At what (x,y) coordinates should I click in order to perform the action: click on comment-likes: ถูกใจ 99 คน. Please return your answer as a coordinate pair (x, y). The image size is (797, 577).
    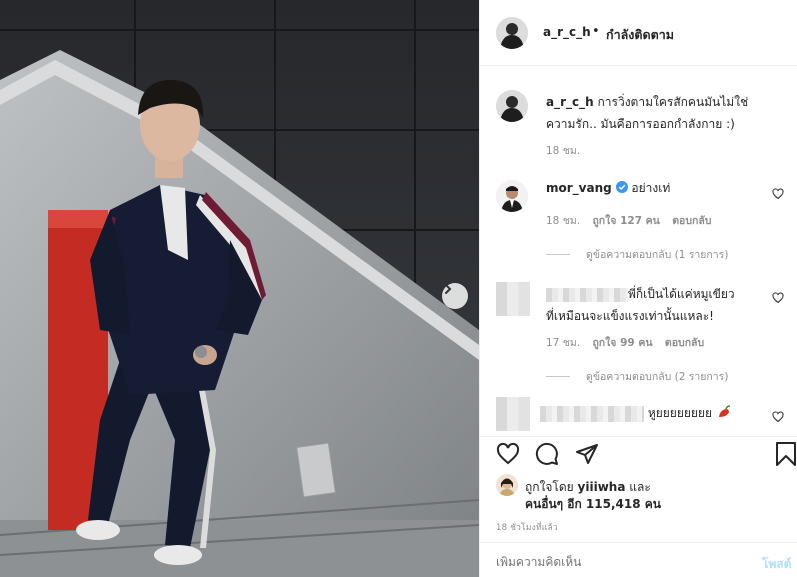
    Looking at the image, I should click on (622, 343).